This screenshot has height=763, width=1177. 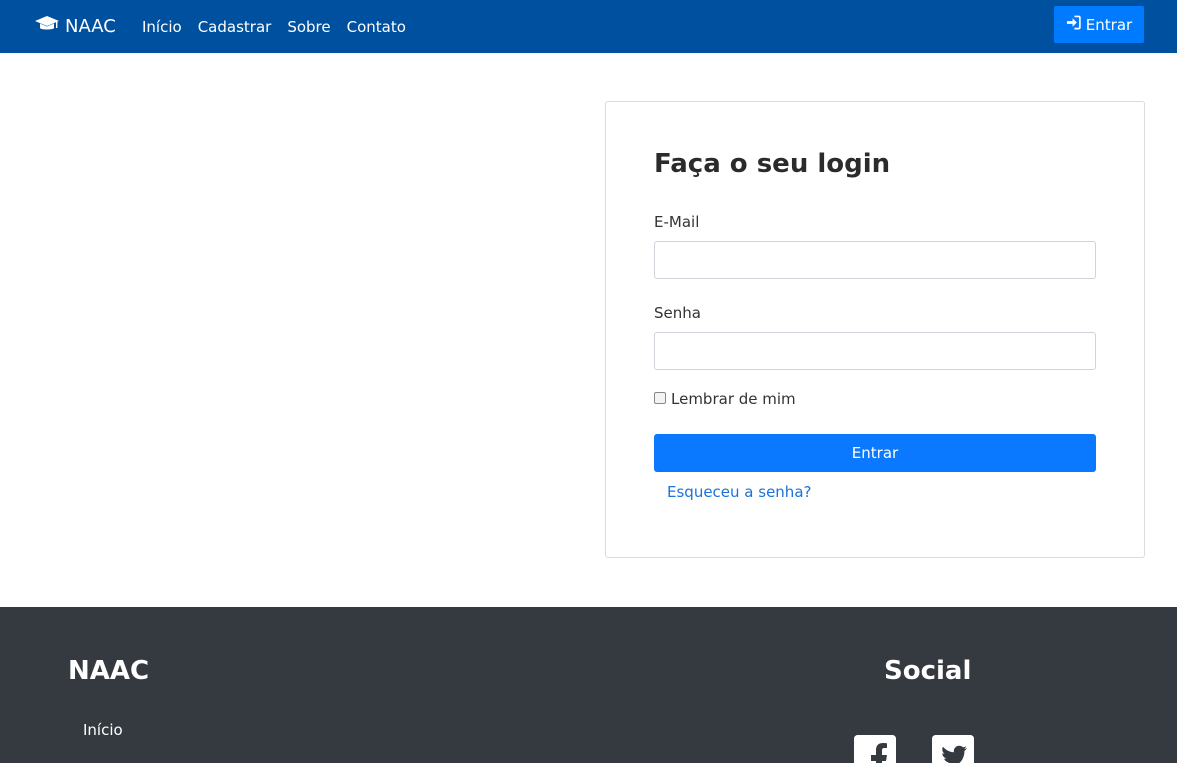 I want to click on password-label: Senha, so click(x=677, y=313).